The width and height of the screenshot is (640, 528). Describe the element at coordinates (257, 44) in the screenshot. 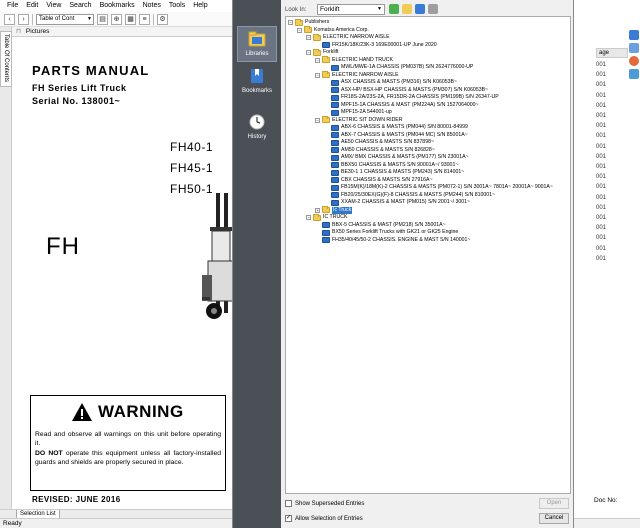

I see `place-libraries: Libraries` at that location.